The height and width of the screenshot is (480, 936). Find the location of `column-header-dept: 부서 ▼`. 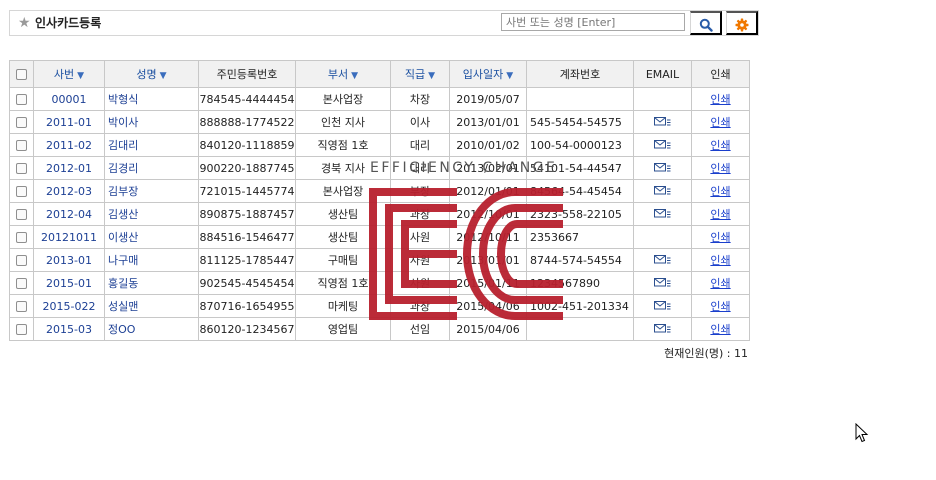

column-header-dept: 부서 ▼ is located at coordinates (343, 74).